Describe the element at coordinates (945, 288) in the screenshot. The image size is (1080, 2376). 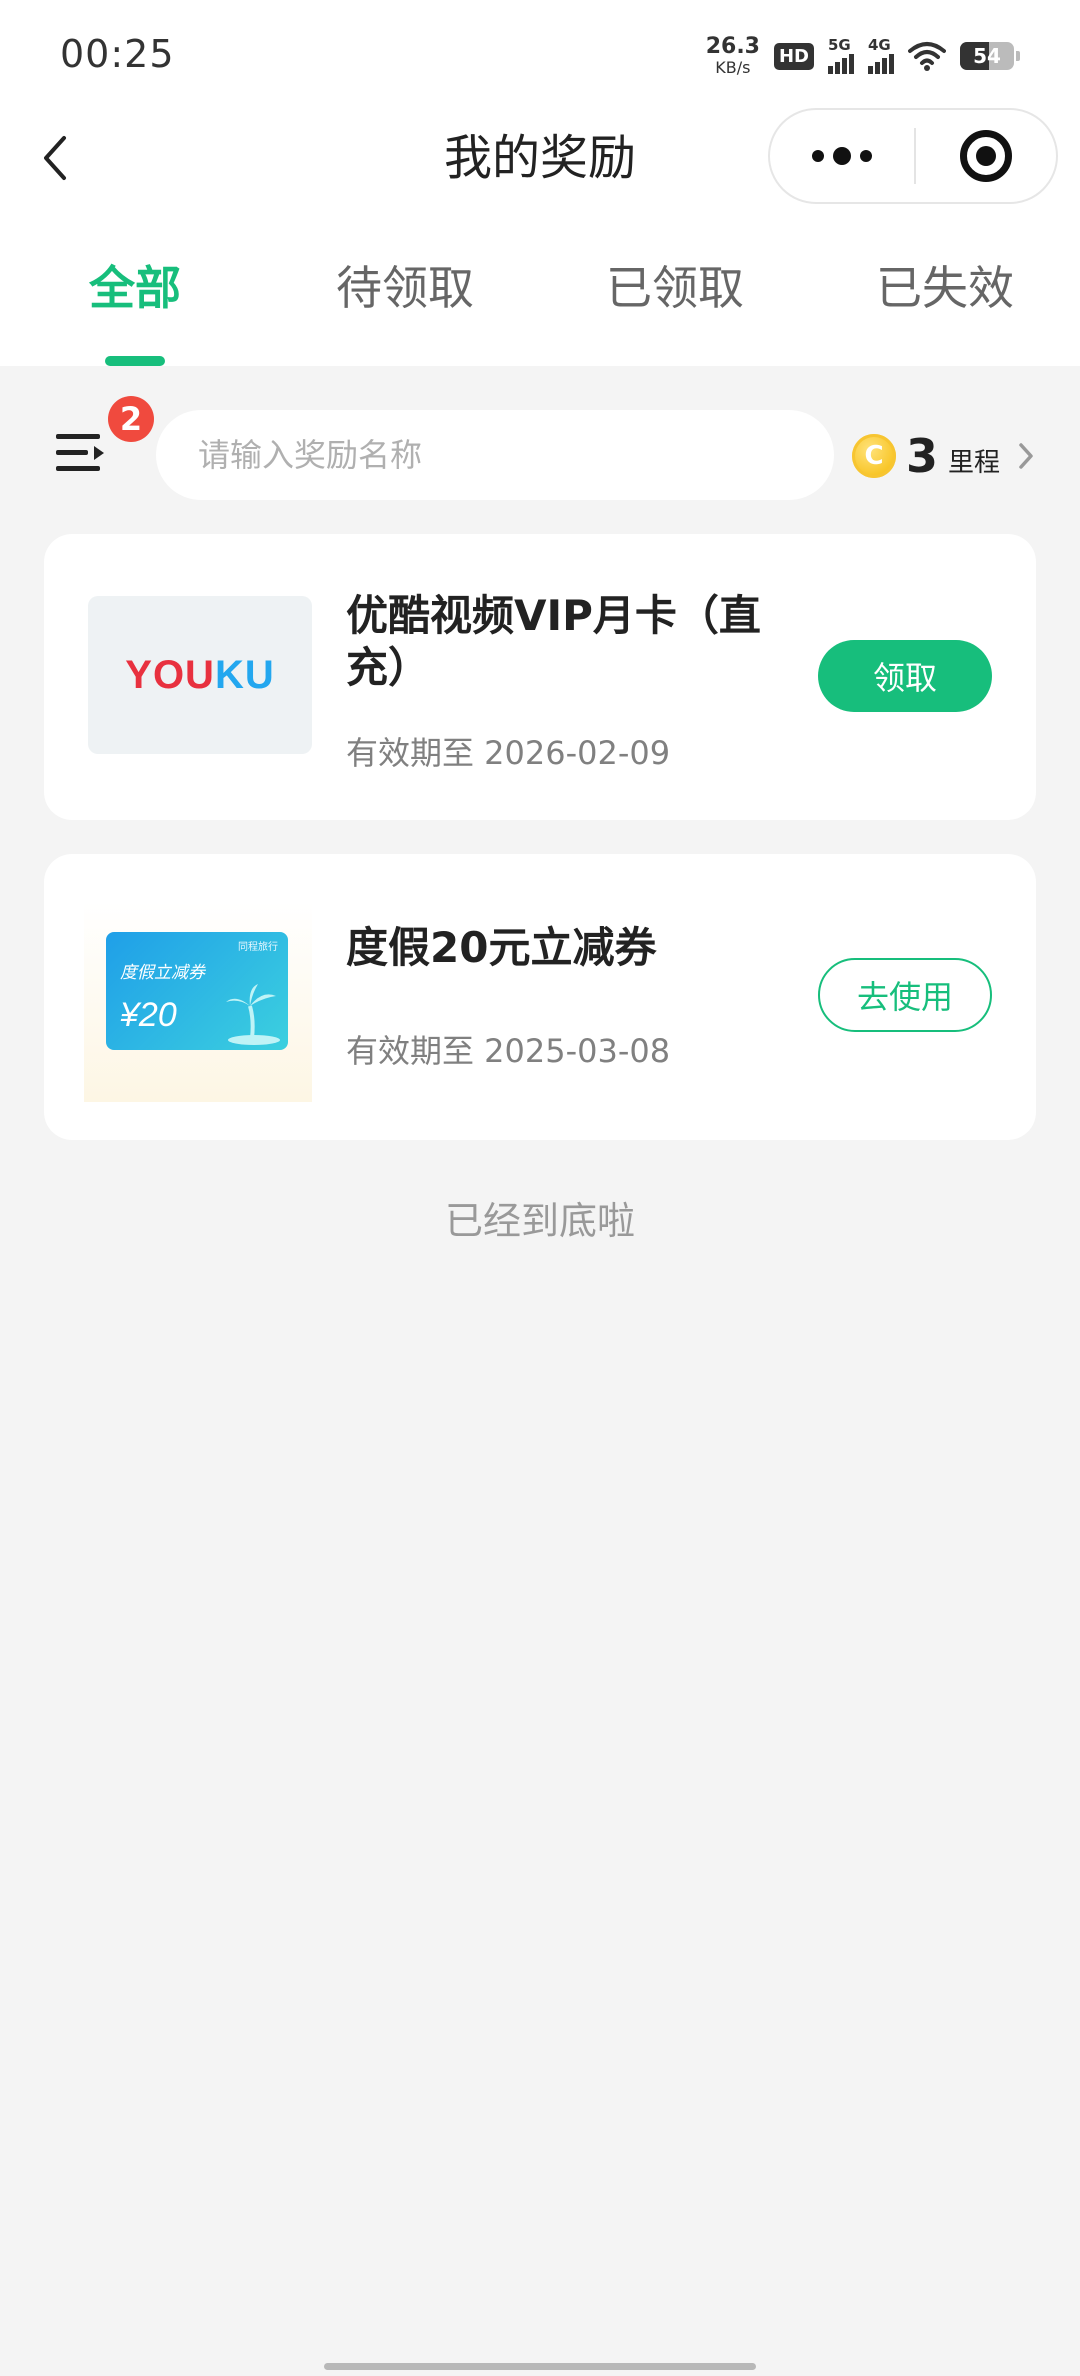
I see `tab-expired: 已失效` at that location.